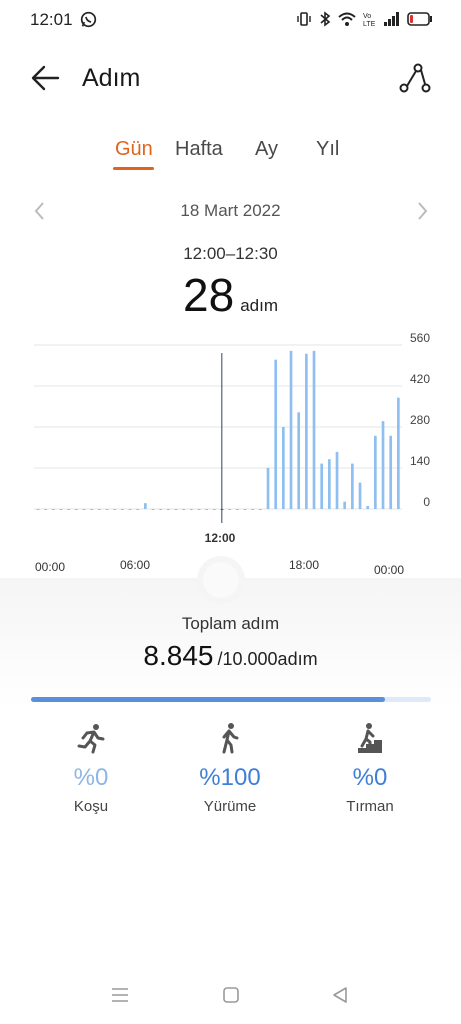 The width and height of the screenshot is (461, 1024). I want to click on selected-unit: adım, so click(259, 305).